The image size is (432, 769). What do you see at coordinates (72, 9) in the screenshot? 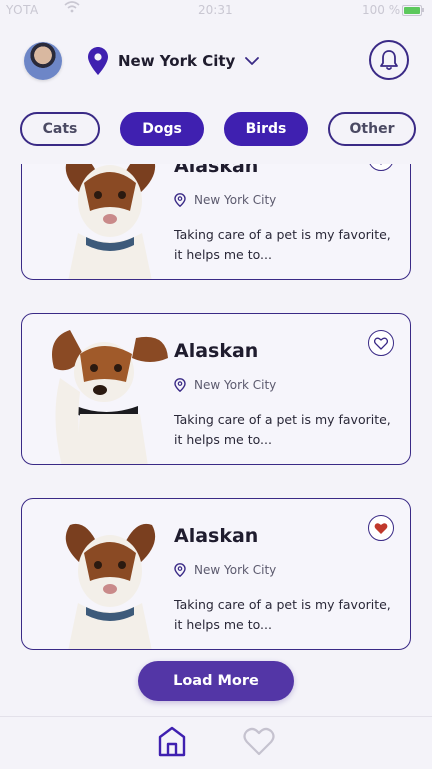
I see `wifi-icon` at bounding box center [72, 9].